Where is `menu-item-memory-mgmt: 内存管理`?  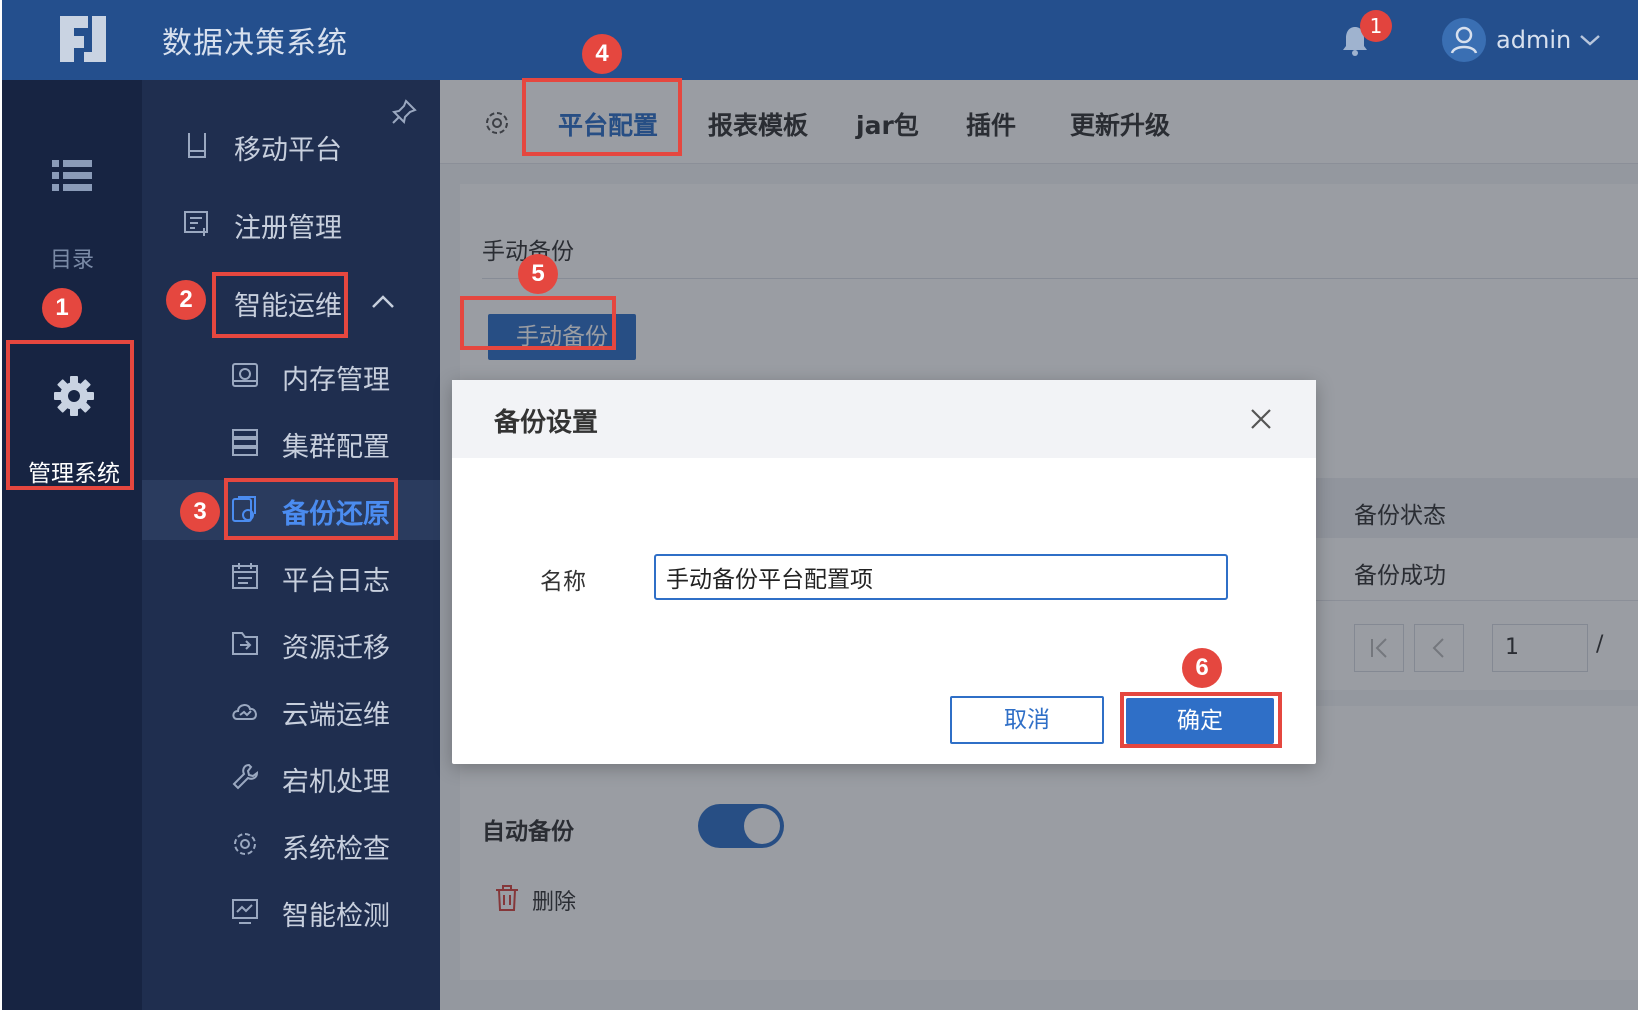 menu-item-memory-mgmt: 内存管理 is located at coordinates (292, 376).